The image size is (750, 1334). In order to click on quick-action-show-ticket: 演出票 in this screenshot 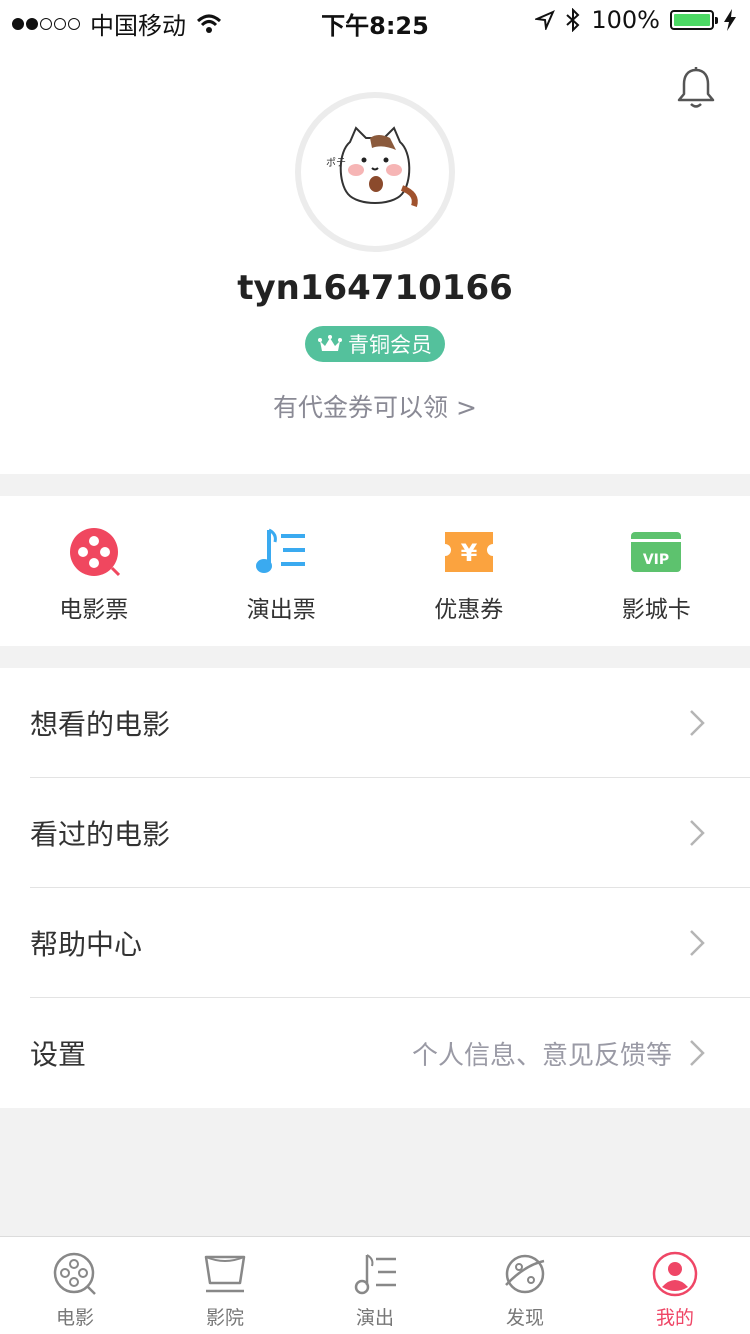, I will do `click(282, 571)`.